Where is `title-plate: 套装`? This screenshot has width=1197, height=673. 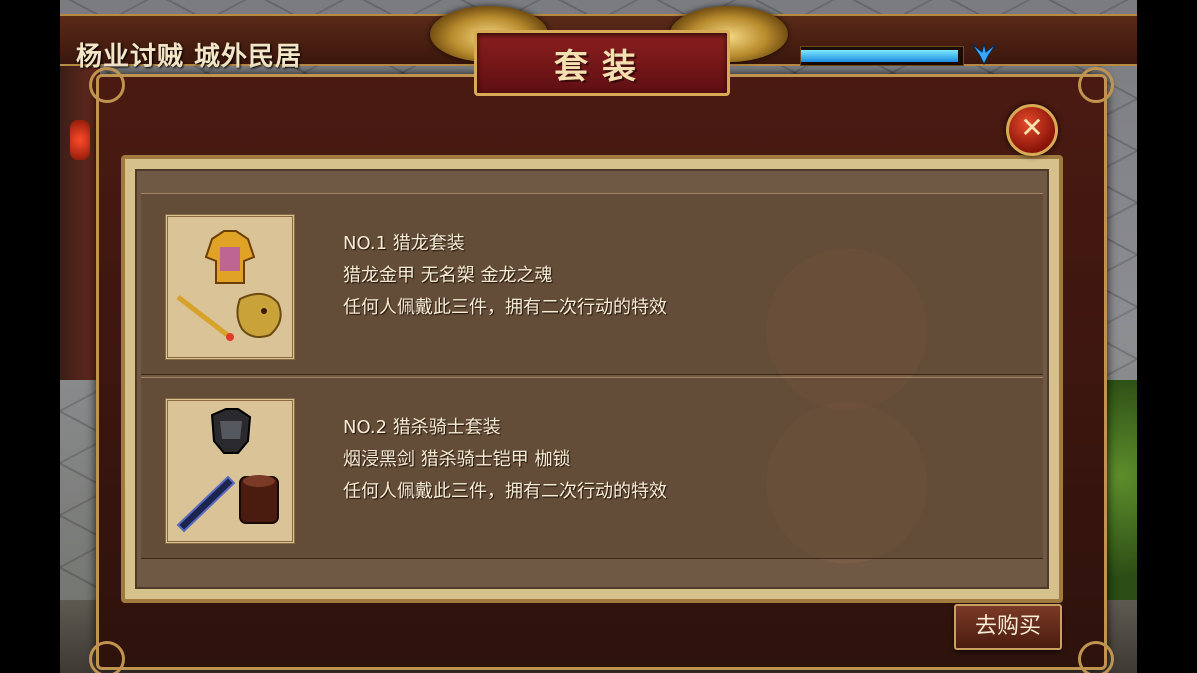
title-plate: 套装 is located at coordinates (602, 63).